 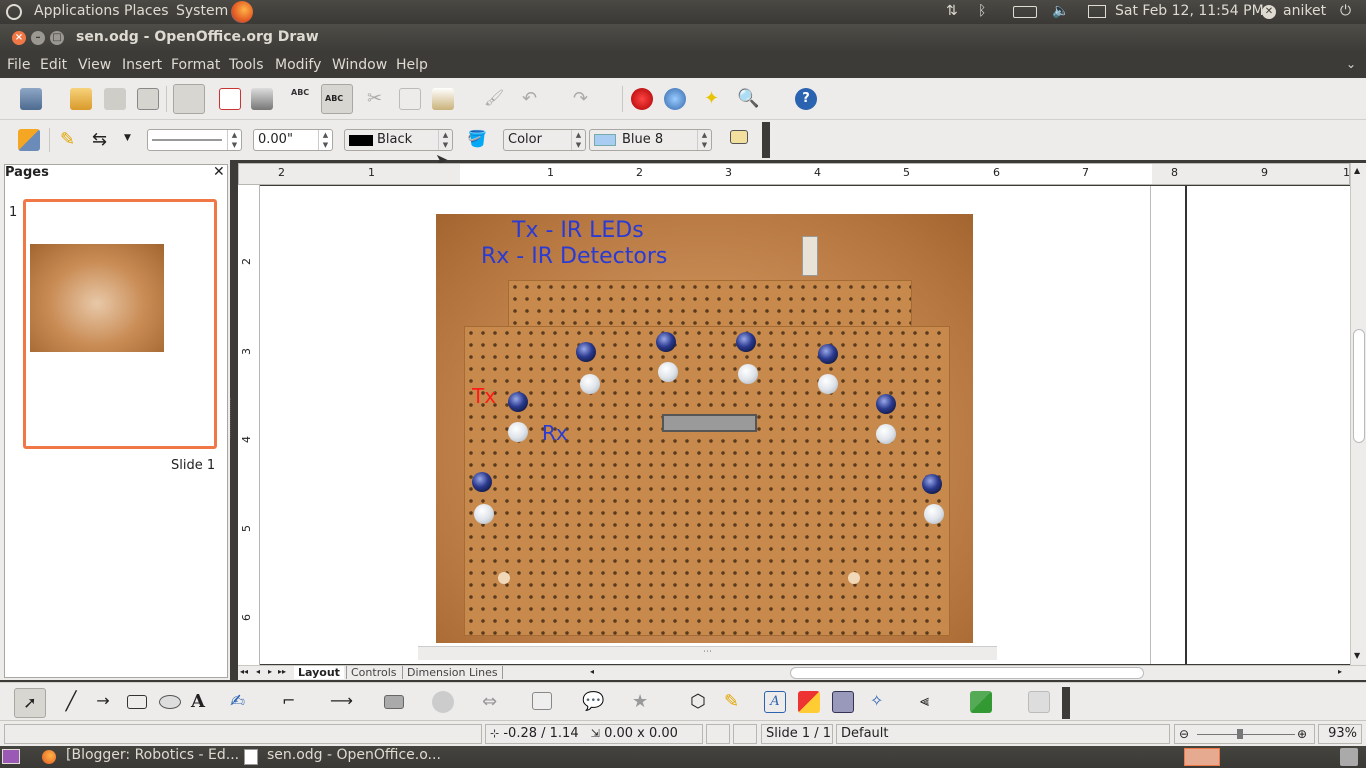 I want to click on new-document-icon, so click(x=31, y=99).